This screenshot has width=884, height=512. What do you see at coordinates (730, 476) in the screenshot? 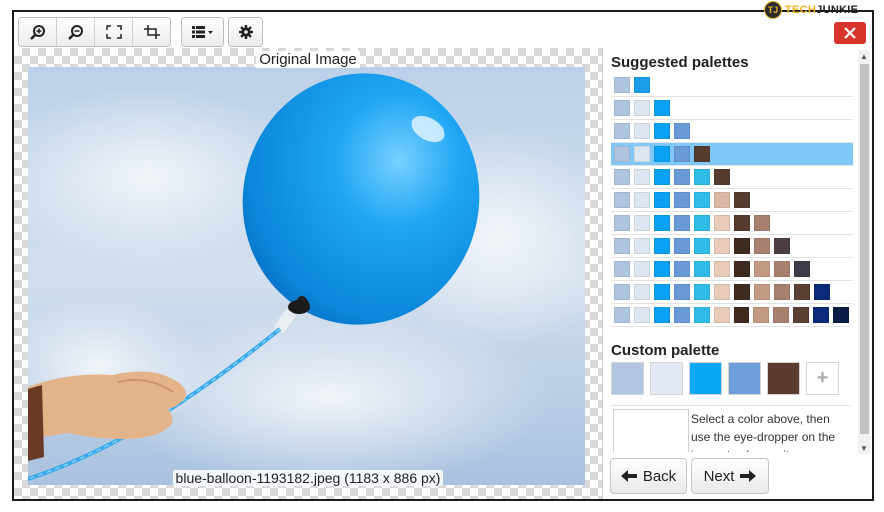
I see `next-button: Next` at bounding box center [730, 476].